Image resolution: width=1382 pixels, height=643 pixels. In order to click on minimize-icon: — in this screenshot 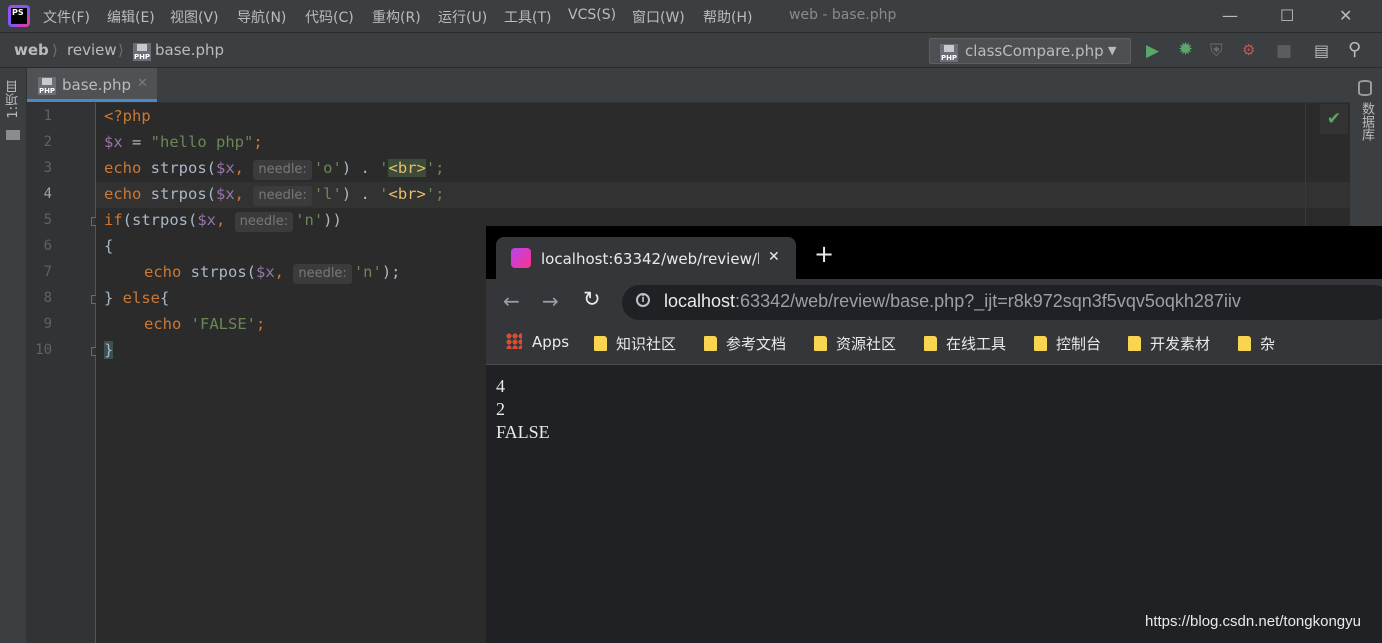, I will do `click(1230, 15)`.